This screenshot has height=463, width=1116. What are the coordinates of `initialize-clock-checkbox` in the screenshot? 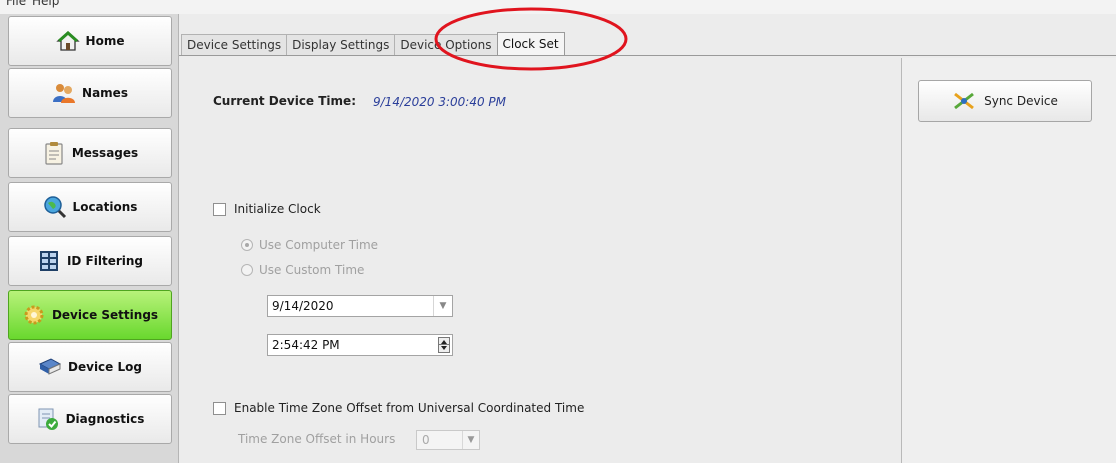 It's located at (219, 209).